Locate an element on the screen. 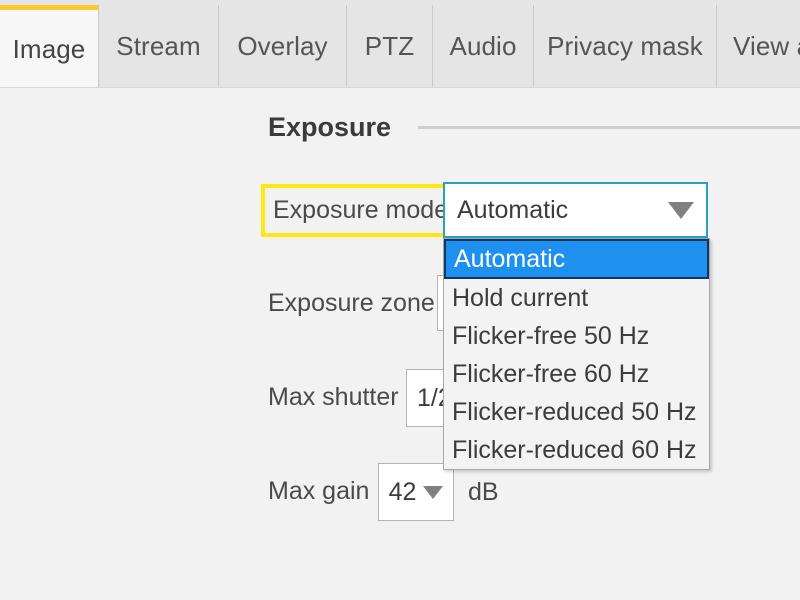 This screenshot has width=800, height=600. dropdown-option-label: Flicker-free 50 Hz is located at coordinates (551, 335).